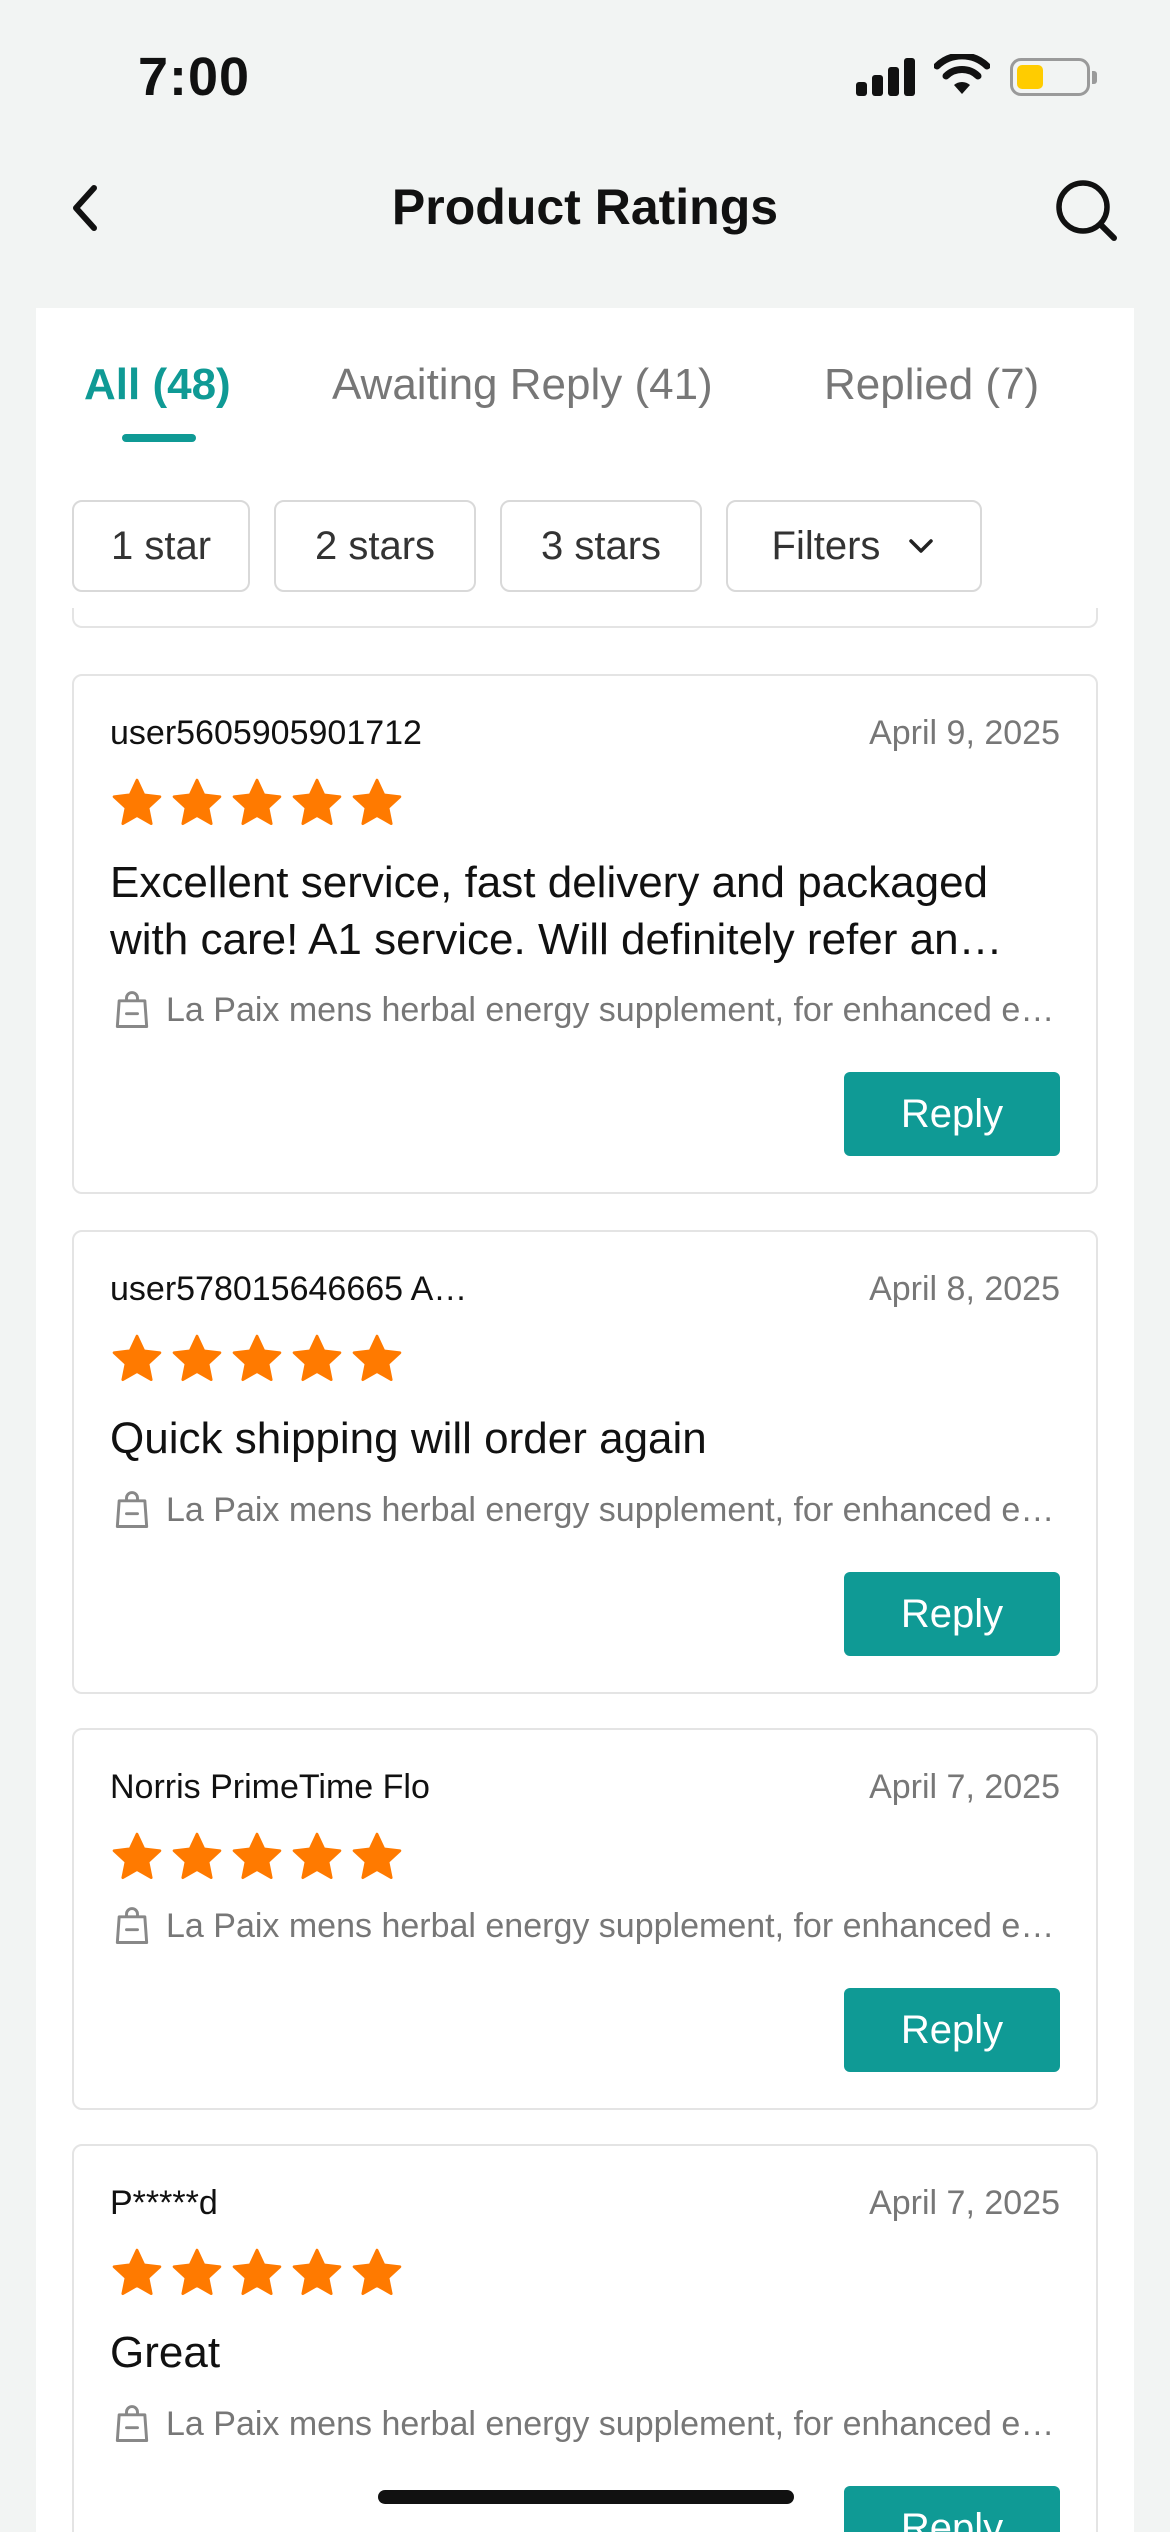 The image size is (1170, 2532). Describe the element at coordinates (585, 207) in the screenshot. I see `page-title: Product Ratings` at that location.